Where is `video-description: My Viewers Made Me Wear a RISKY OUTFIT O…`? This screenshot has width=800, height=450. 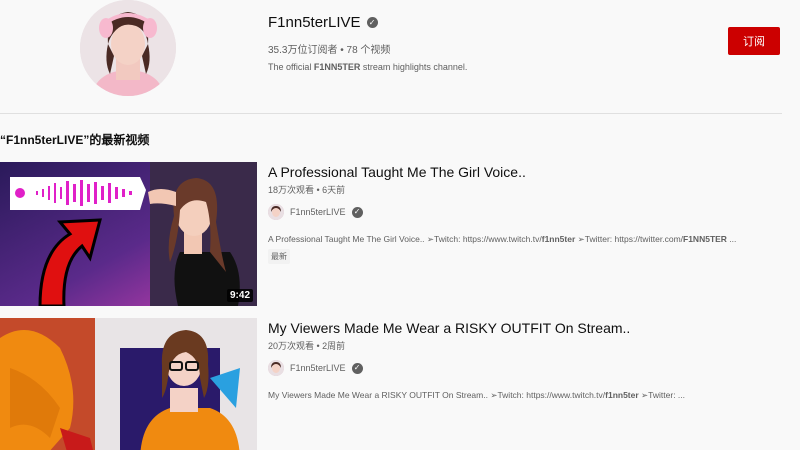 video-description: My Viewers Made Me Wear a RISKY OUTFIT O… is located at coordinates (477, 395).